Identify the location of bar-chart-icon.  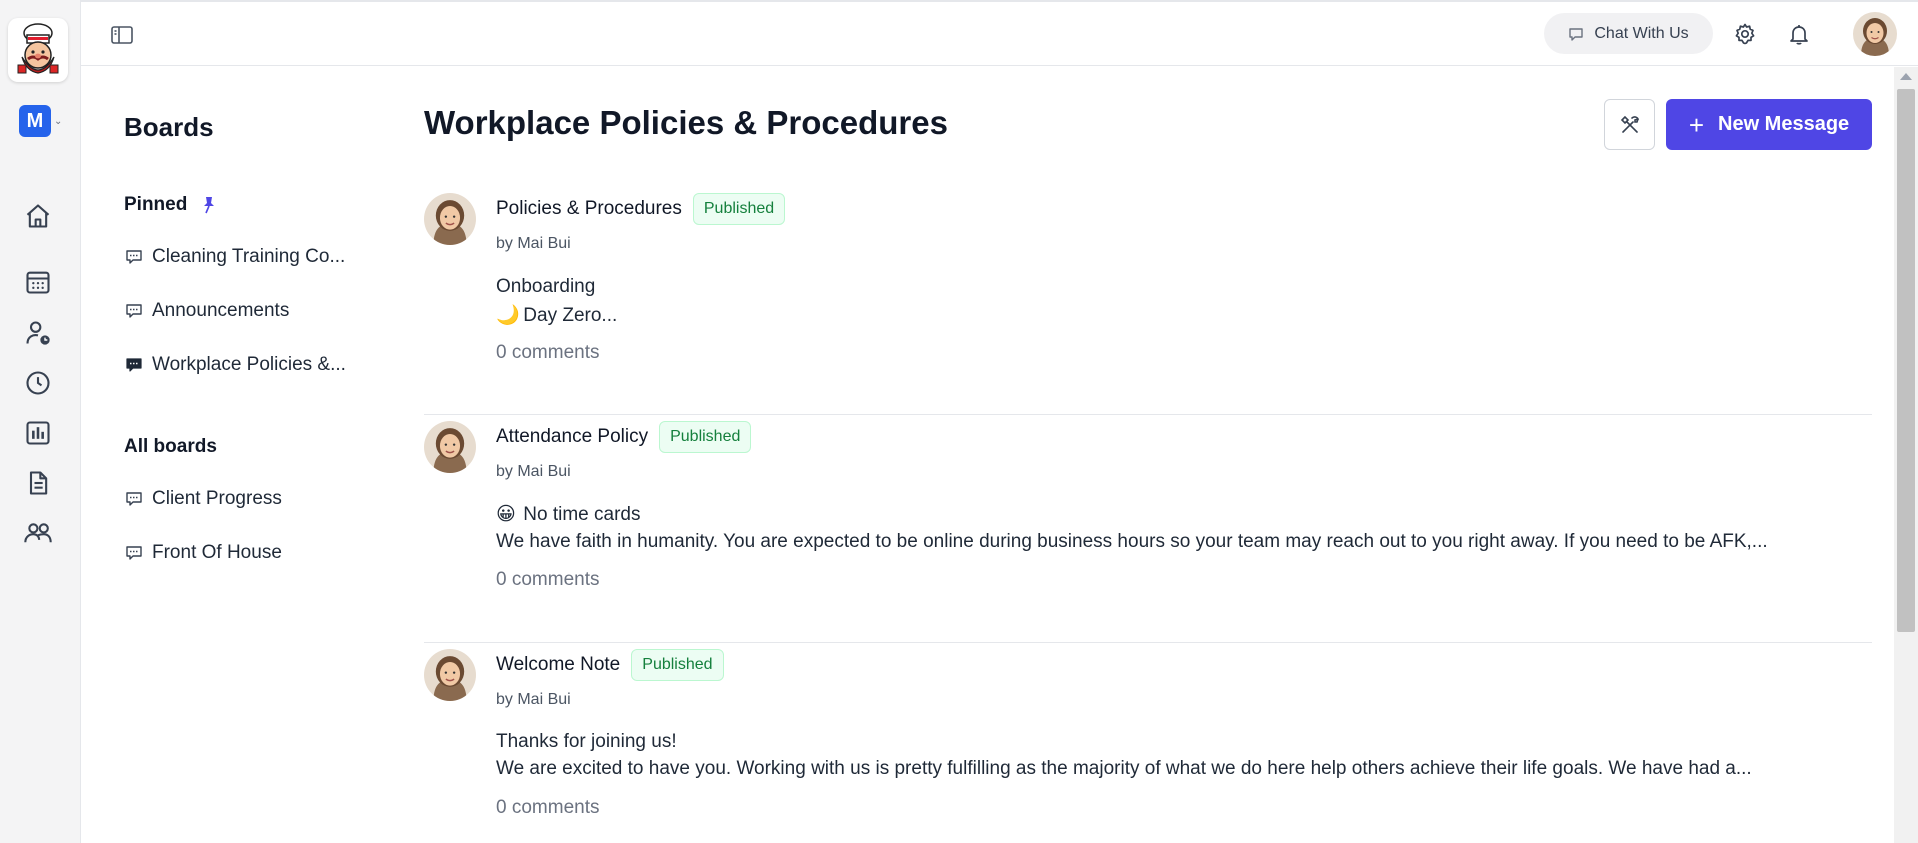
(38, 433).